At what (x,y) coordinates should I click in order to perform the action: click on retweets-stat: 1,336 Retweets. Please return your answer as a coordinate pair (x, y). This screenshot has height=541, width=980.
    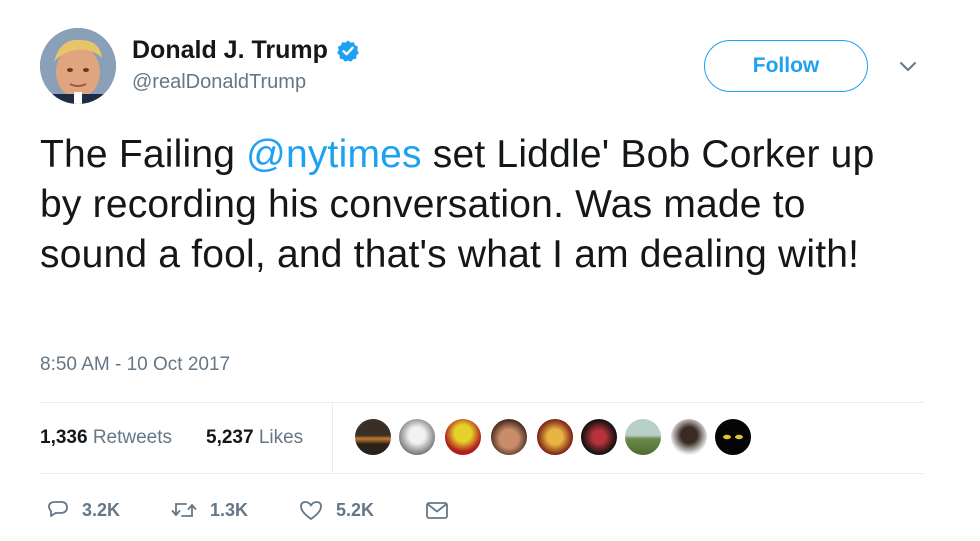
    Looking at the image, I should click on (106, 438).